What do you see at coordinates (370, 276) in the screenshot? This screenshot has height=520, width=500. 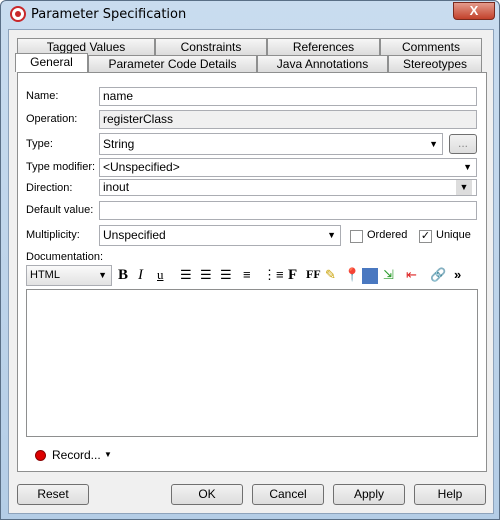 I see `insert-table-icon` at bounding box center [370, 276].